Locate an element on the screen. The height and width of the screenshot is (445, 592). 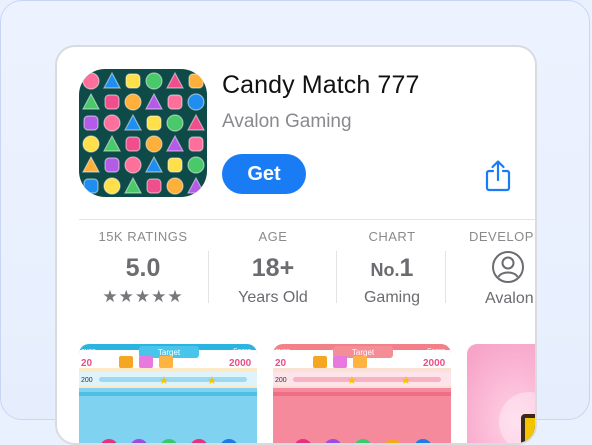
person-icon is located at coordinates (496, 267).